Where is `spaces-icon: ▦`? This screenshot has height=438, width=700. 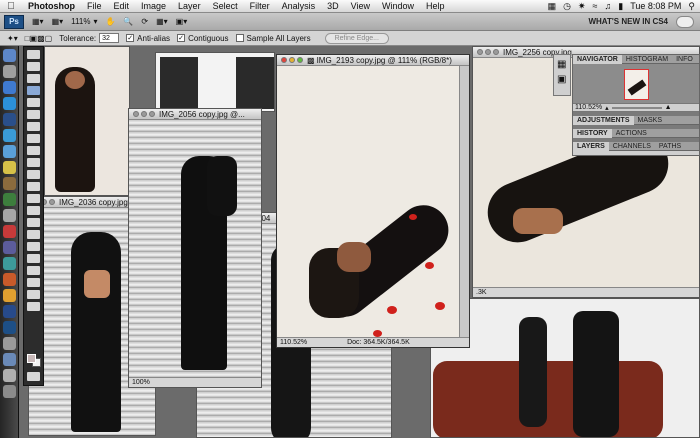 spaces-icon: ▦ is located at coordinates (552, 6).